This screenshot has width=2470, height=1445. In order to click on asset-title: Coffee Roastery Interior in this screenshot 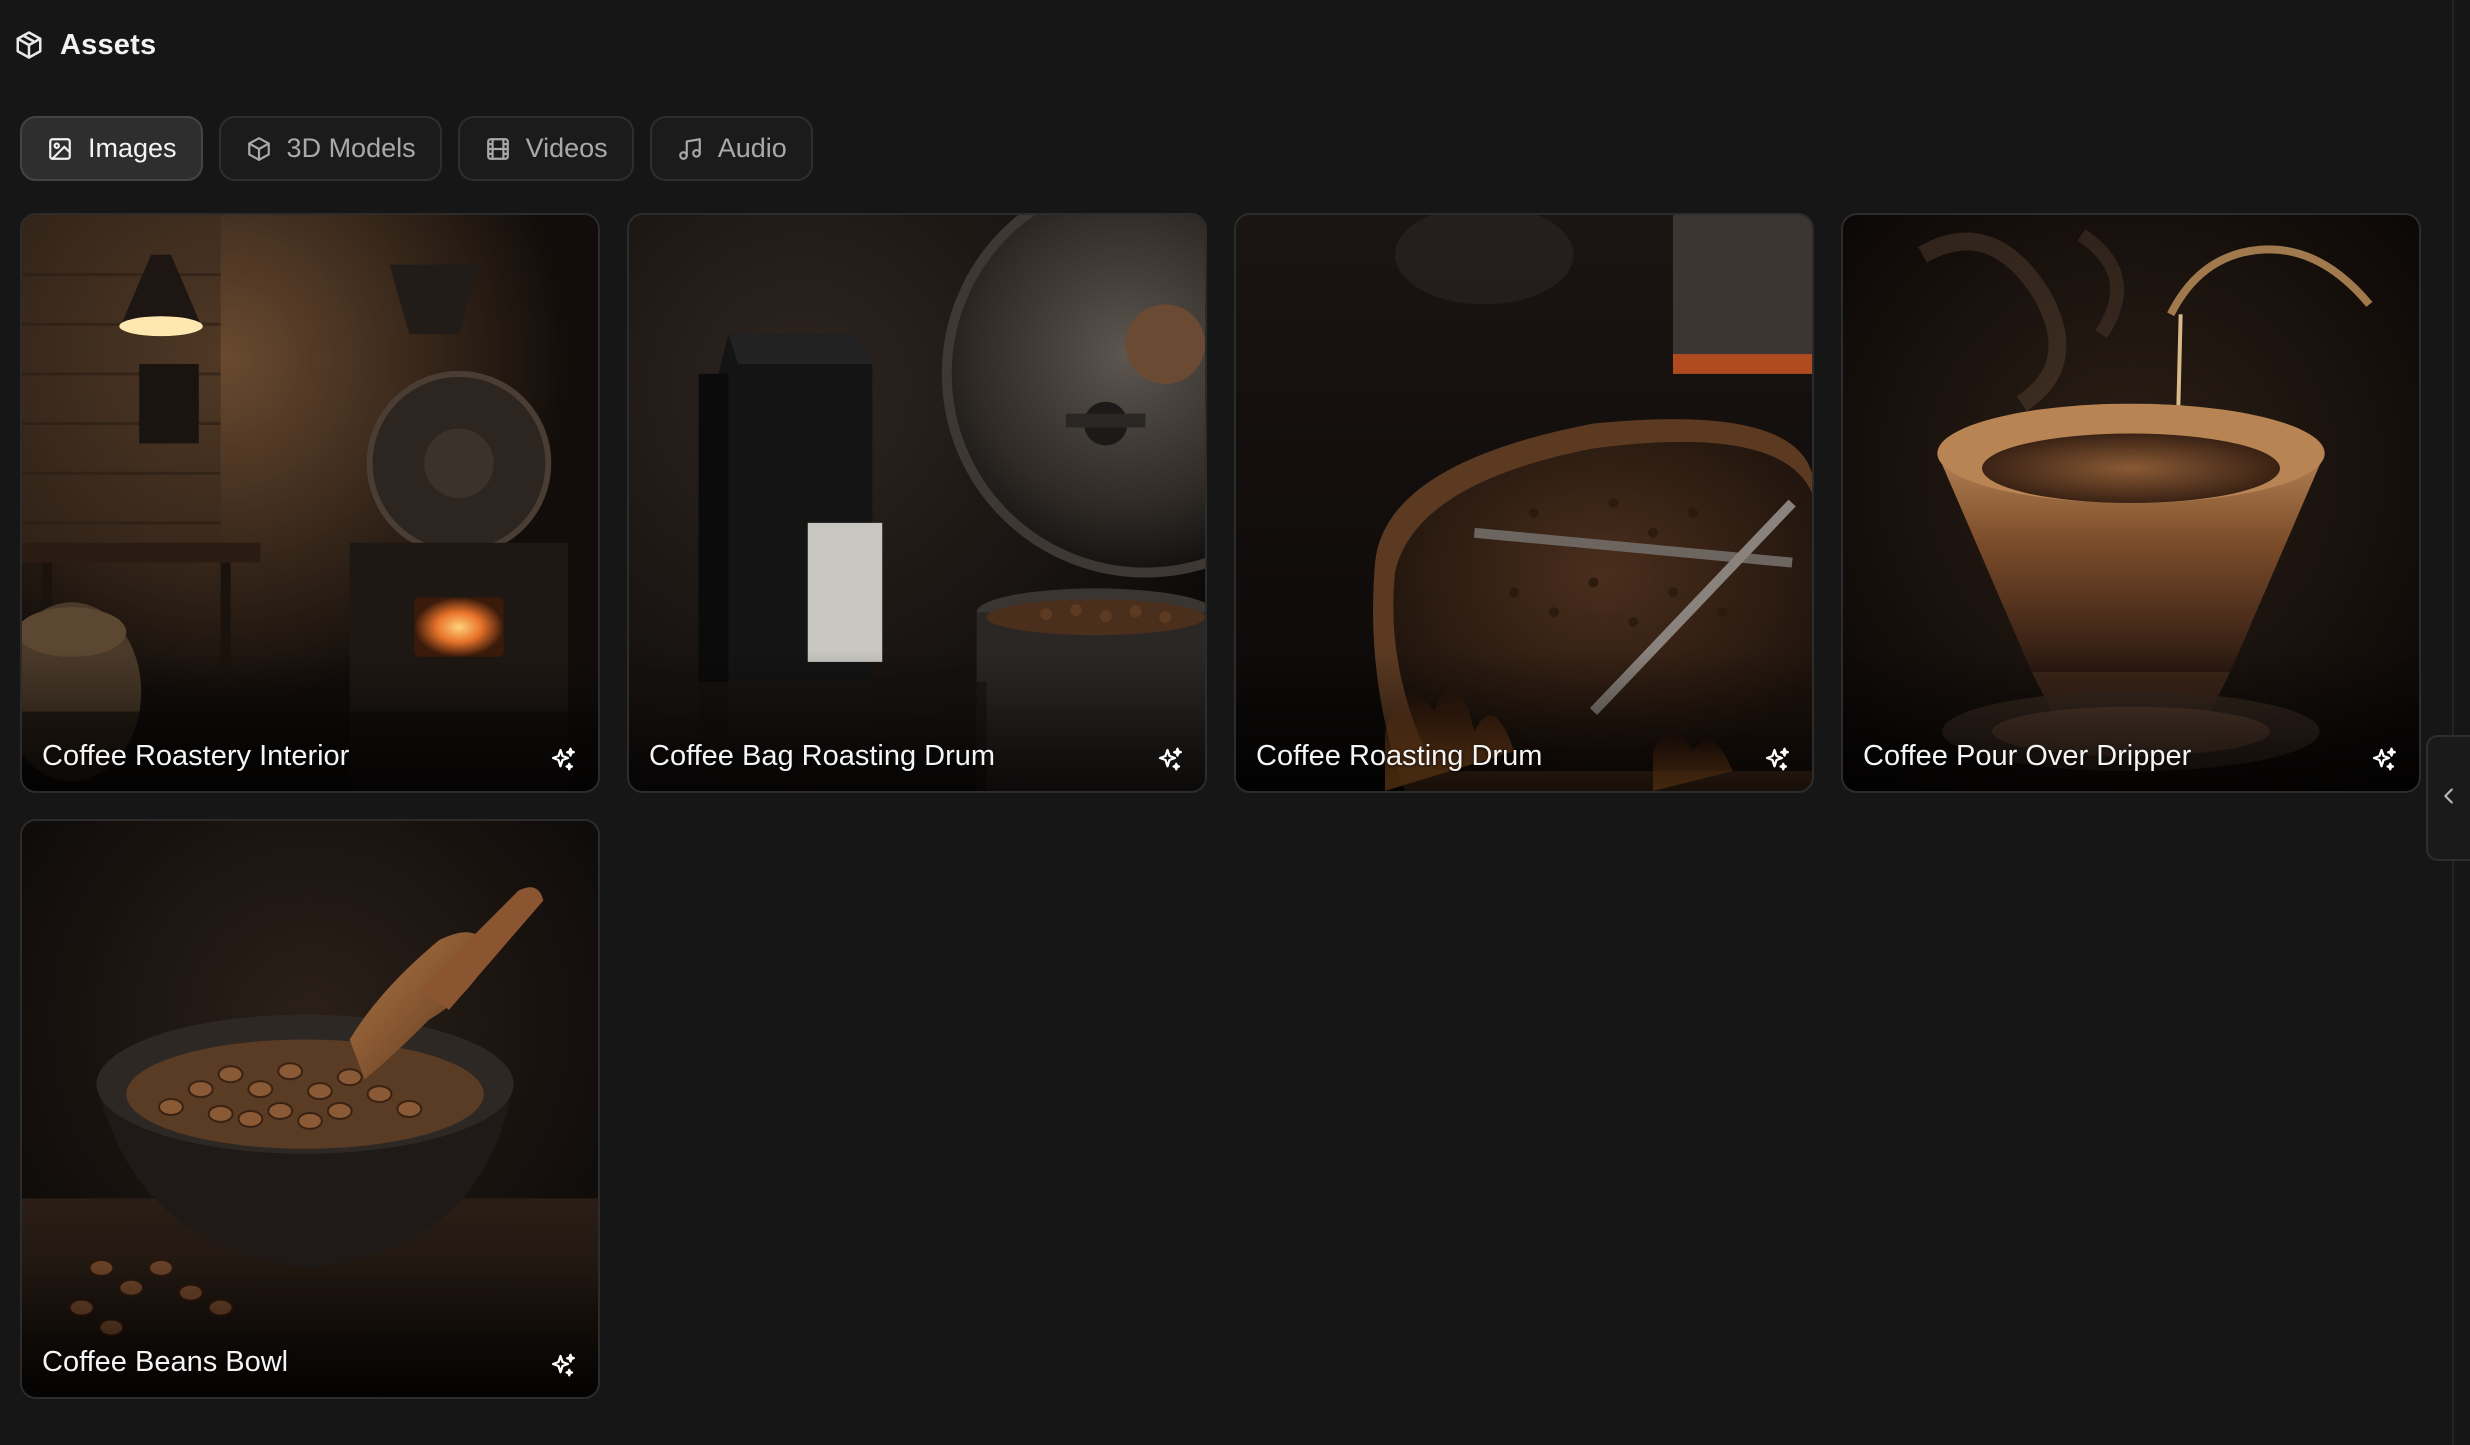, I will do `click(196, 756)`.